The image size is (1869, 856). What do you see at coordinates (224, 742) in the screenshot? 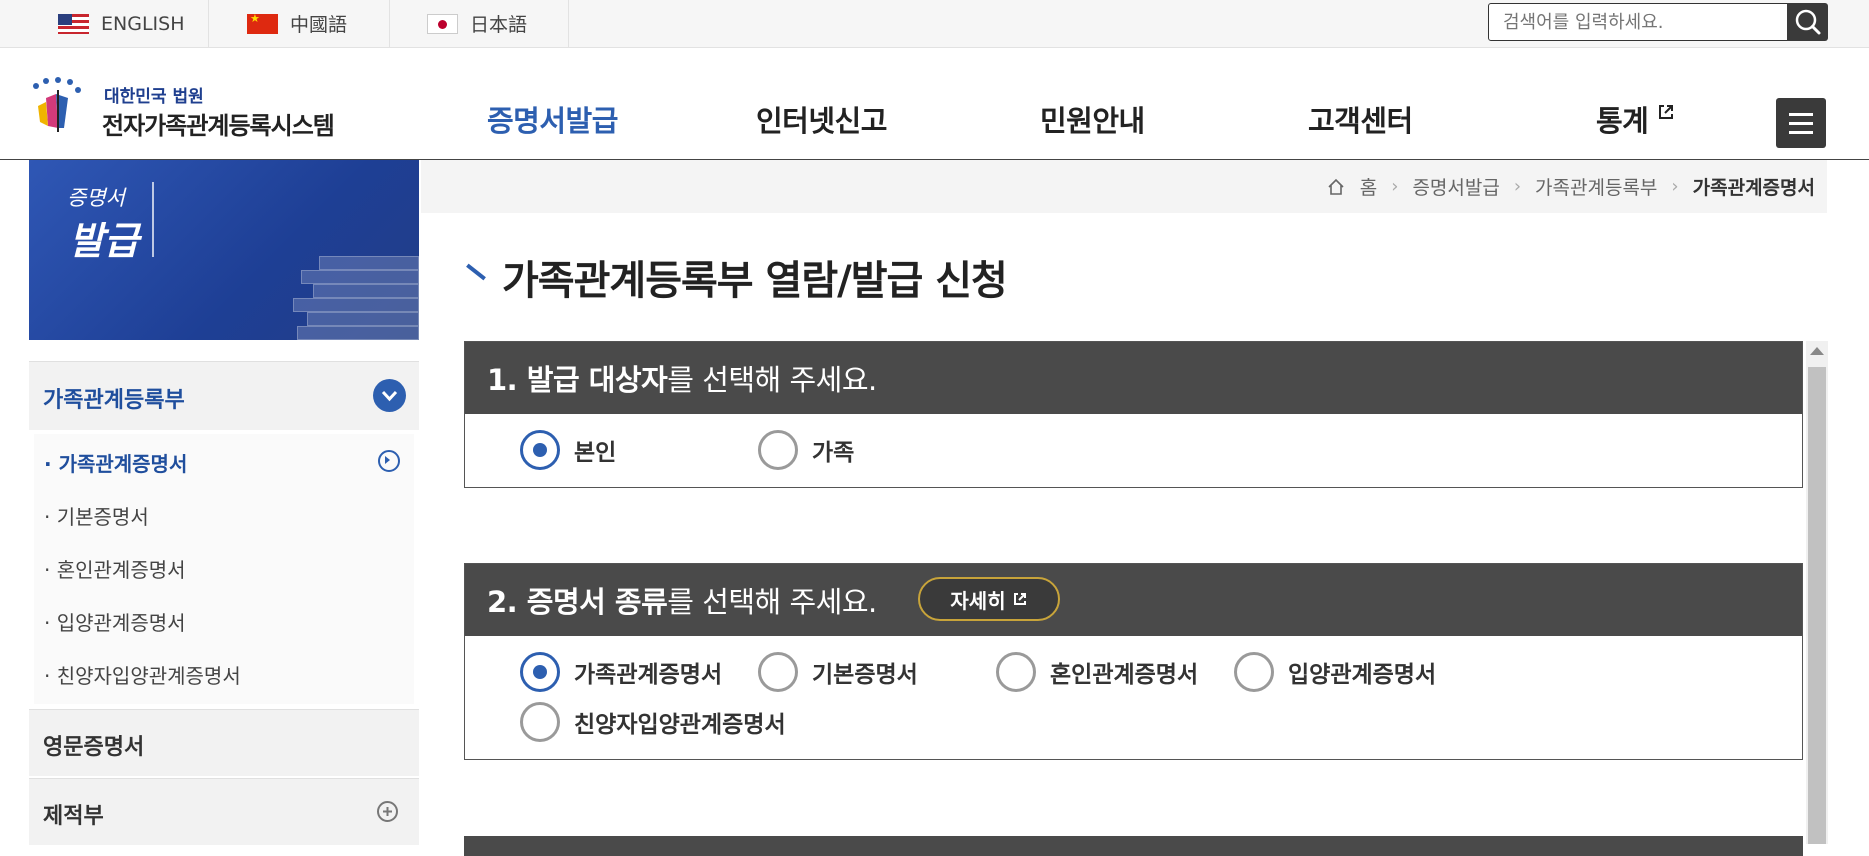
I see `sidebar-item-english-cert: 영문증명서` at bounding box center [224, 742].